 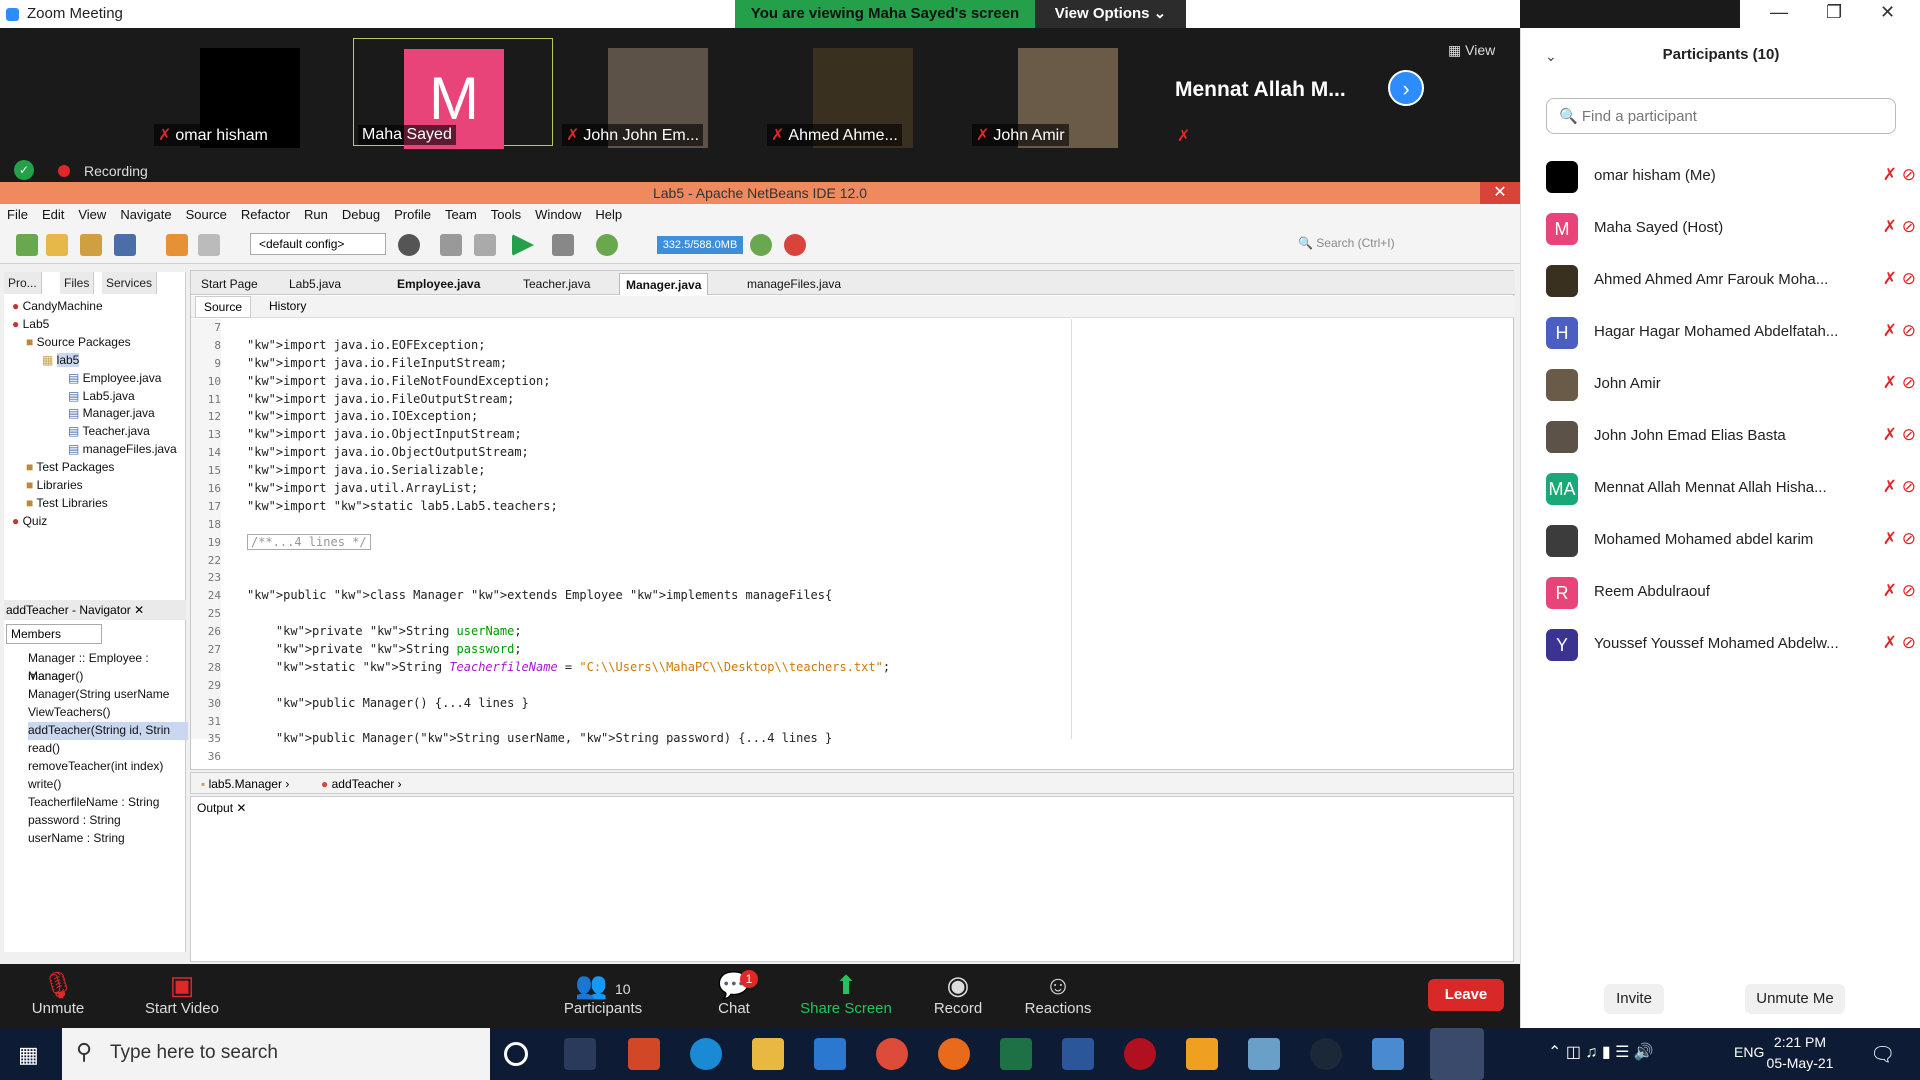 What do you see at coordinates (245, 784) in the screenshot?
I see `breadcrumb-class: ▪ lab5.Manager ›` at bounding box center [245, 784].